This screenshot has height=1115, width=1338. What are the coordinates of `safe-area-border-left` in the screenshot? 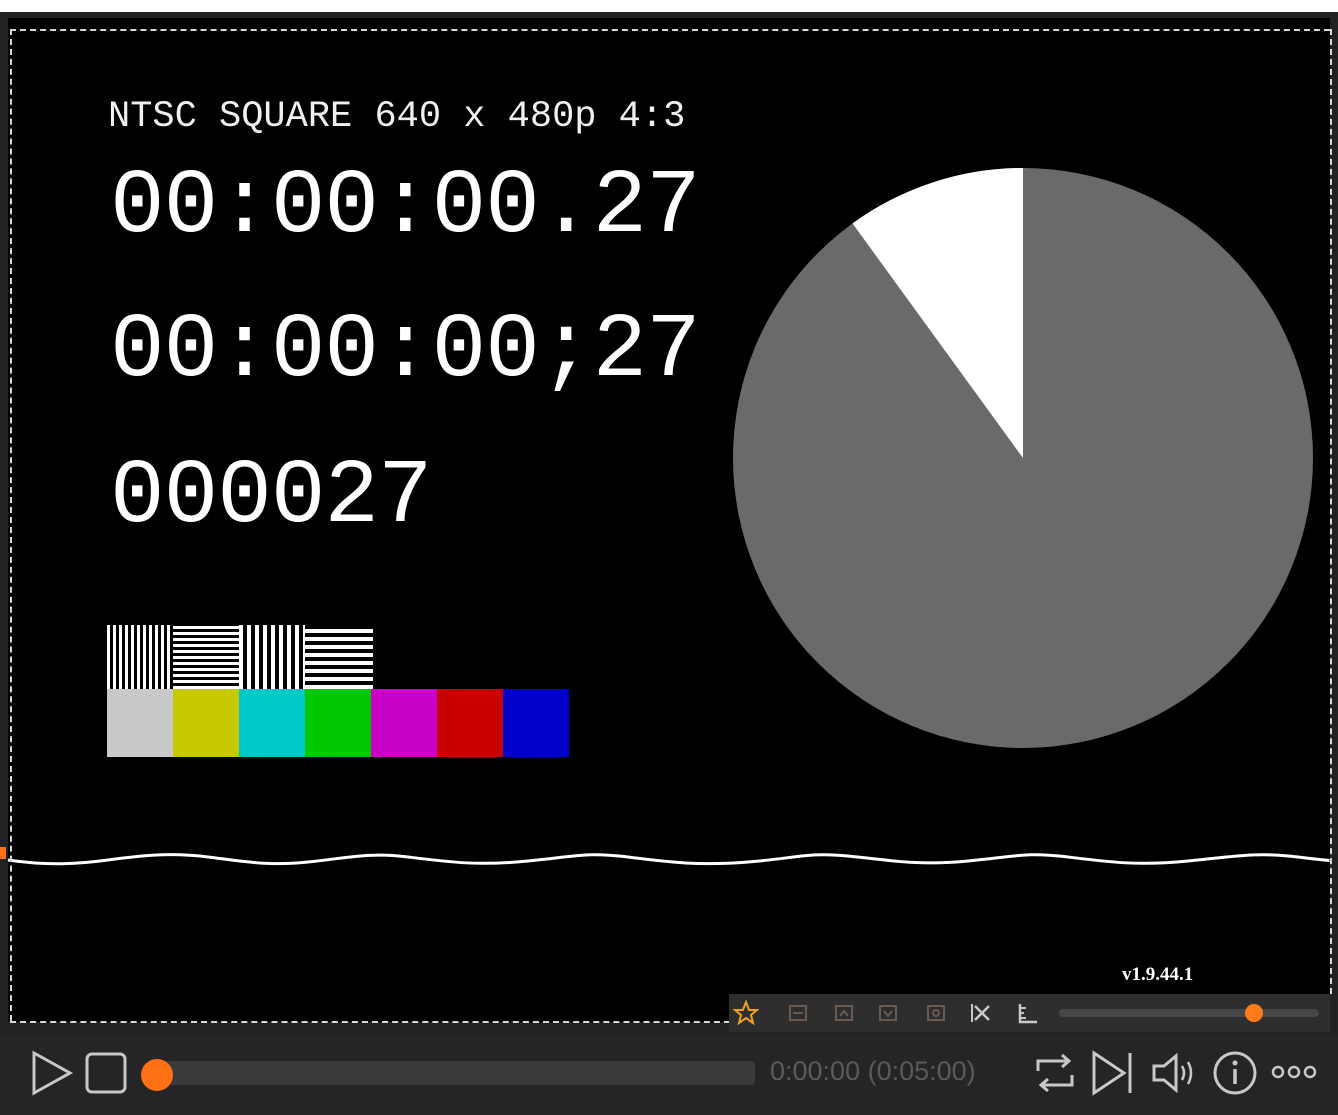 It's located at (11, 525).